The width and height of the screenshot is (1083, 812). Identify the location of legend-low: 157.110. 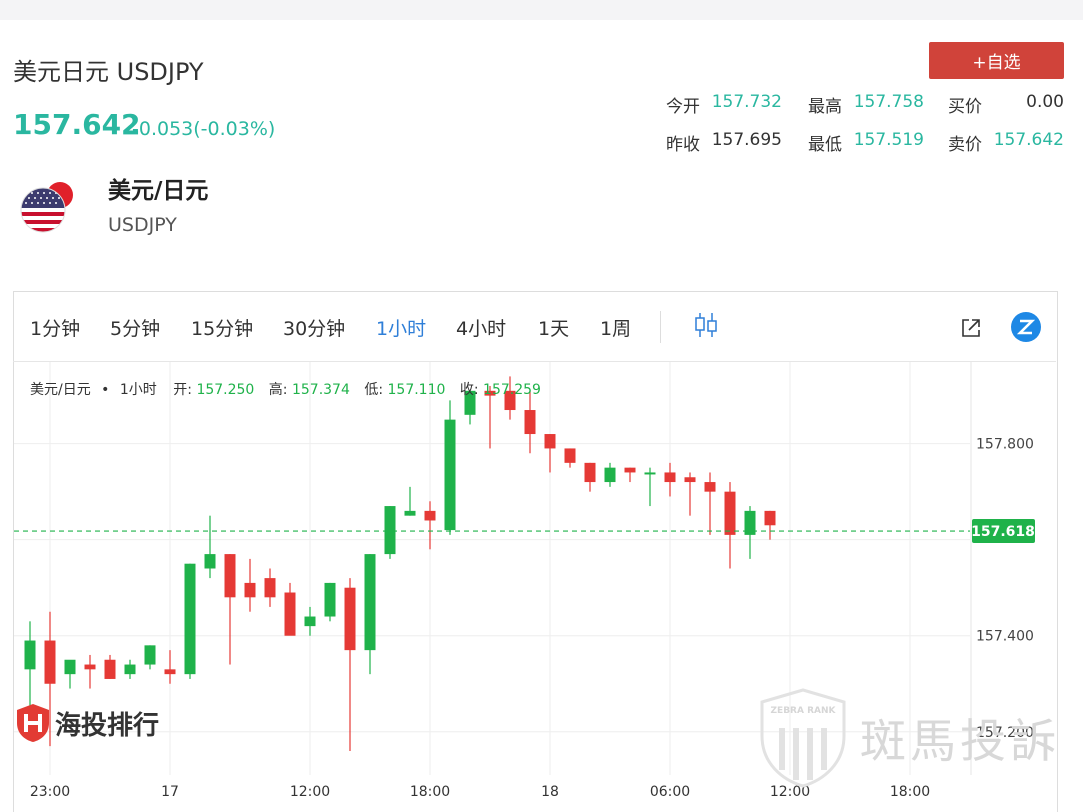
(416, 390).